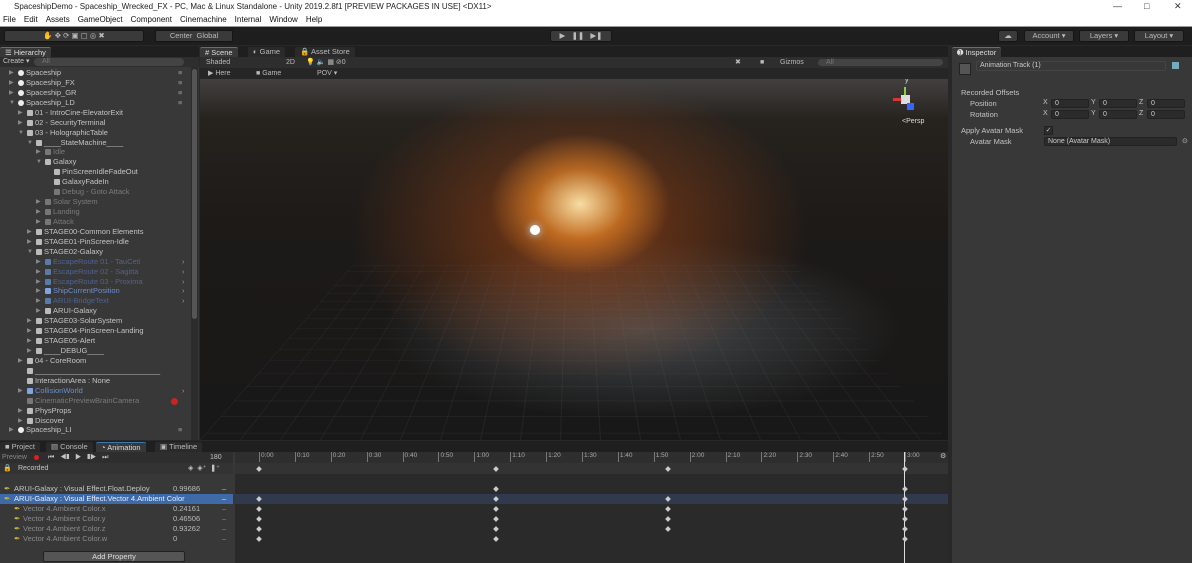 The width and height of the screenshot is (1192, 563). Describe the element at coordinates (95, 282) in the screenshot. I see `hierarchy-item: ▶ EscapeRoute 03 - Proxima ›` at that location.